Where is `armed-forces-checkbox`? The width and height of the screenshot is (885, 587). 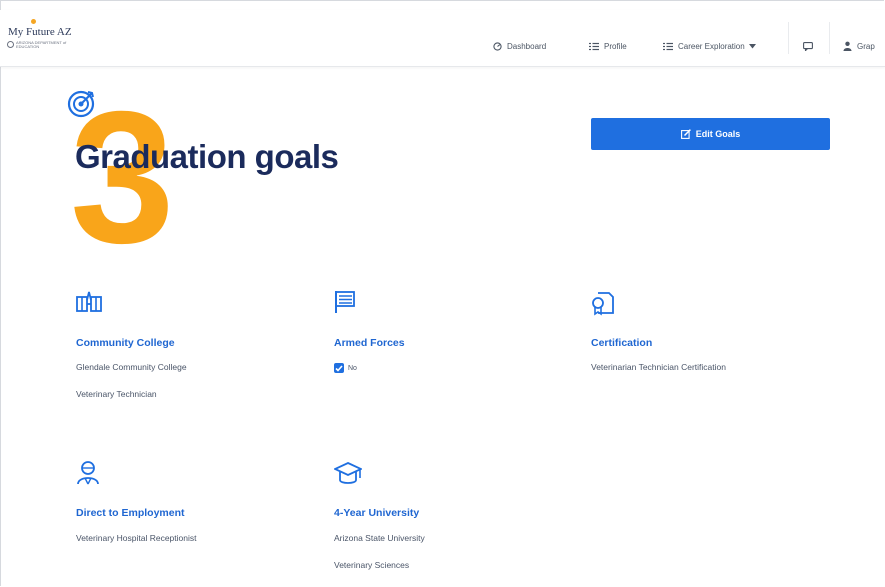 armed-forces-checkbox is located at coordinates (339, 368).